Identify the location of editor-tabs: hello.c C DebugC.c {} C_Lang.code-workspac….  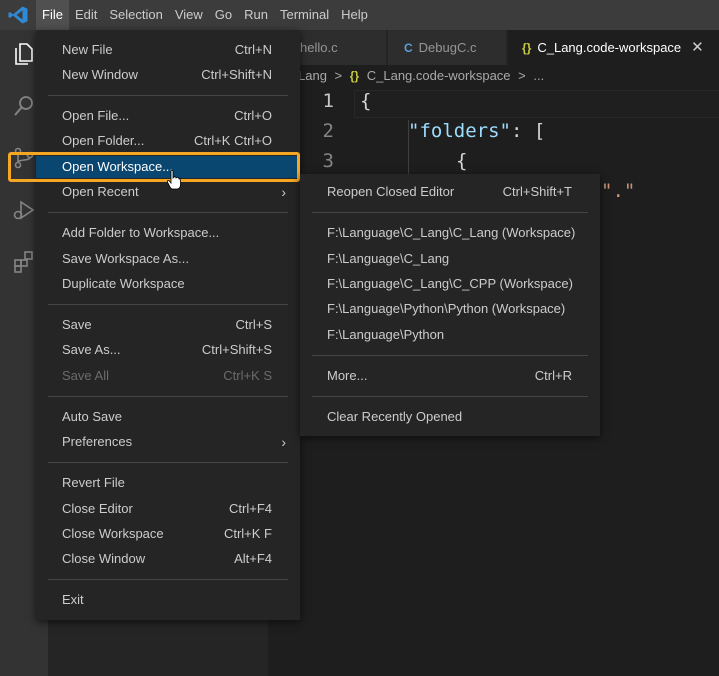
(493, 47).